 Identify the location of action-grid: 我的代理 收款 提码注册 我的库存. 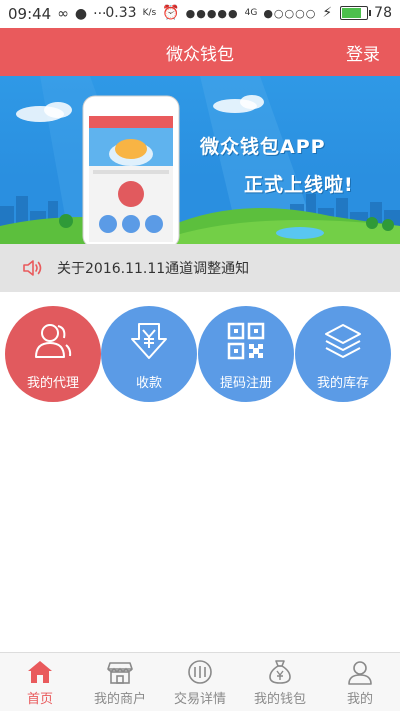
(200, 356).